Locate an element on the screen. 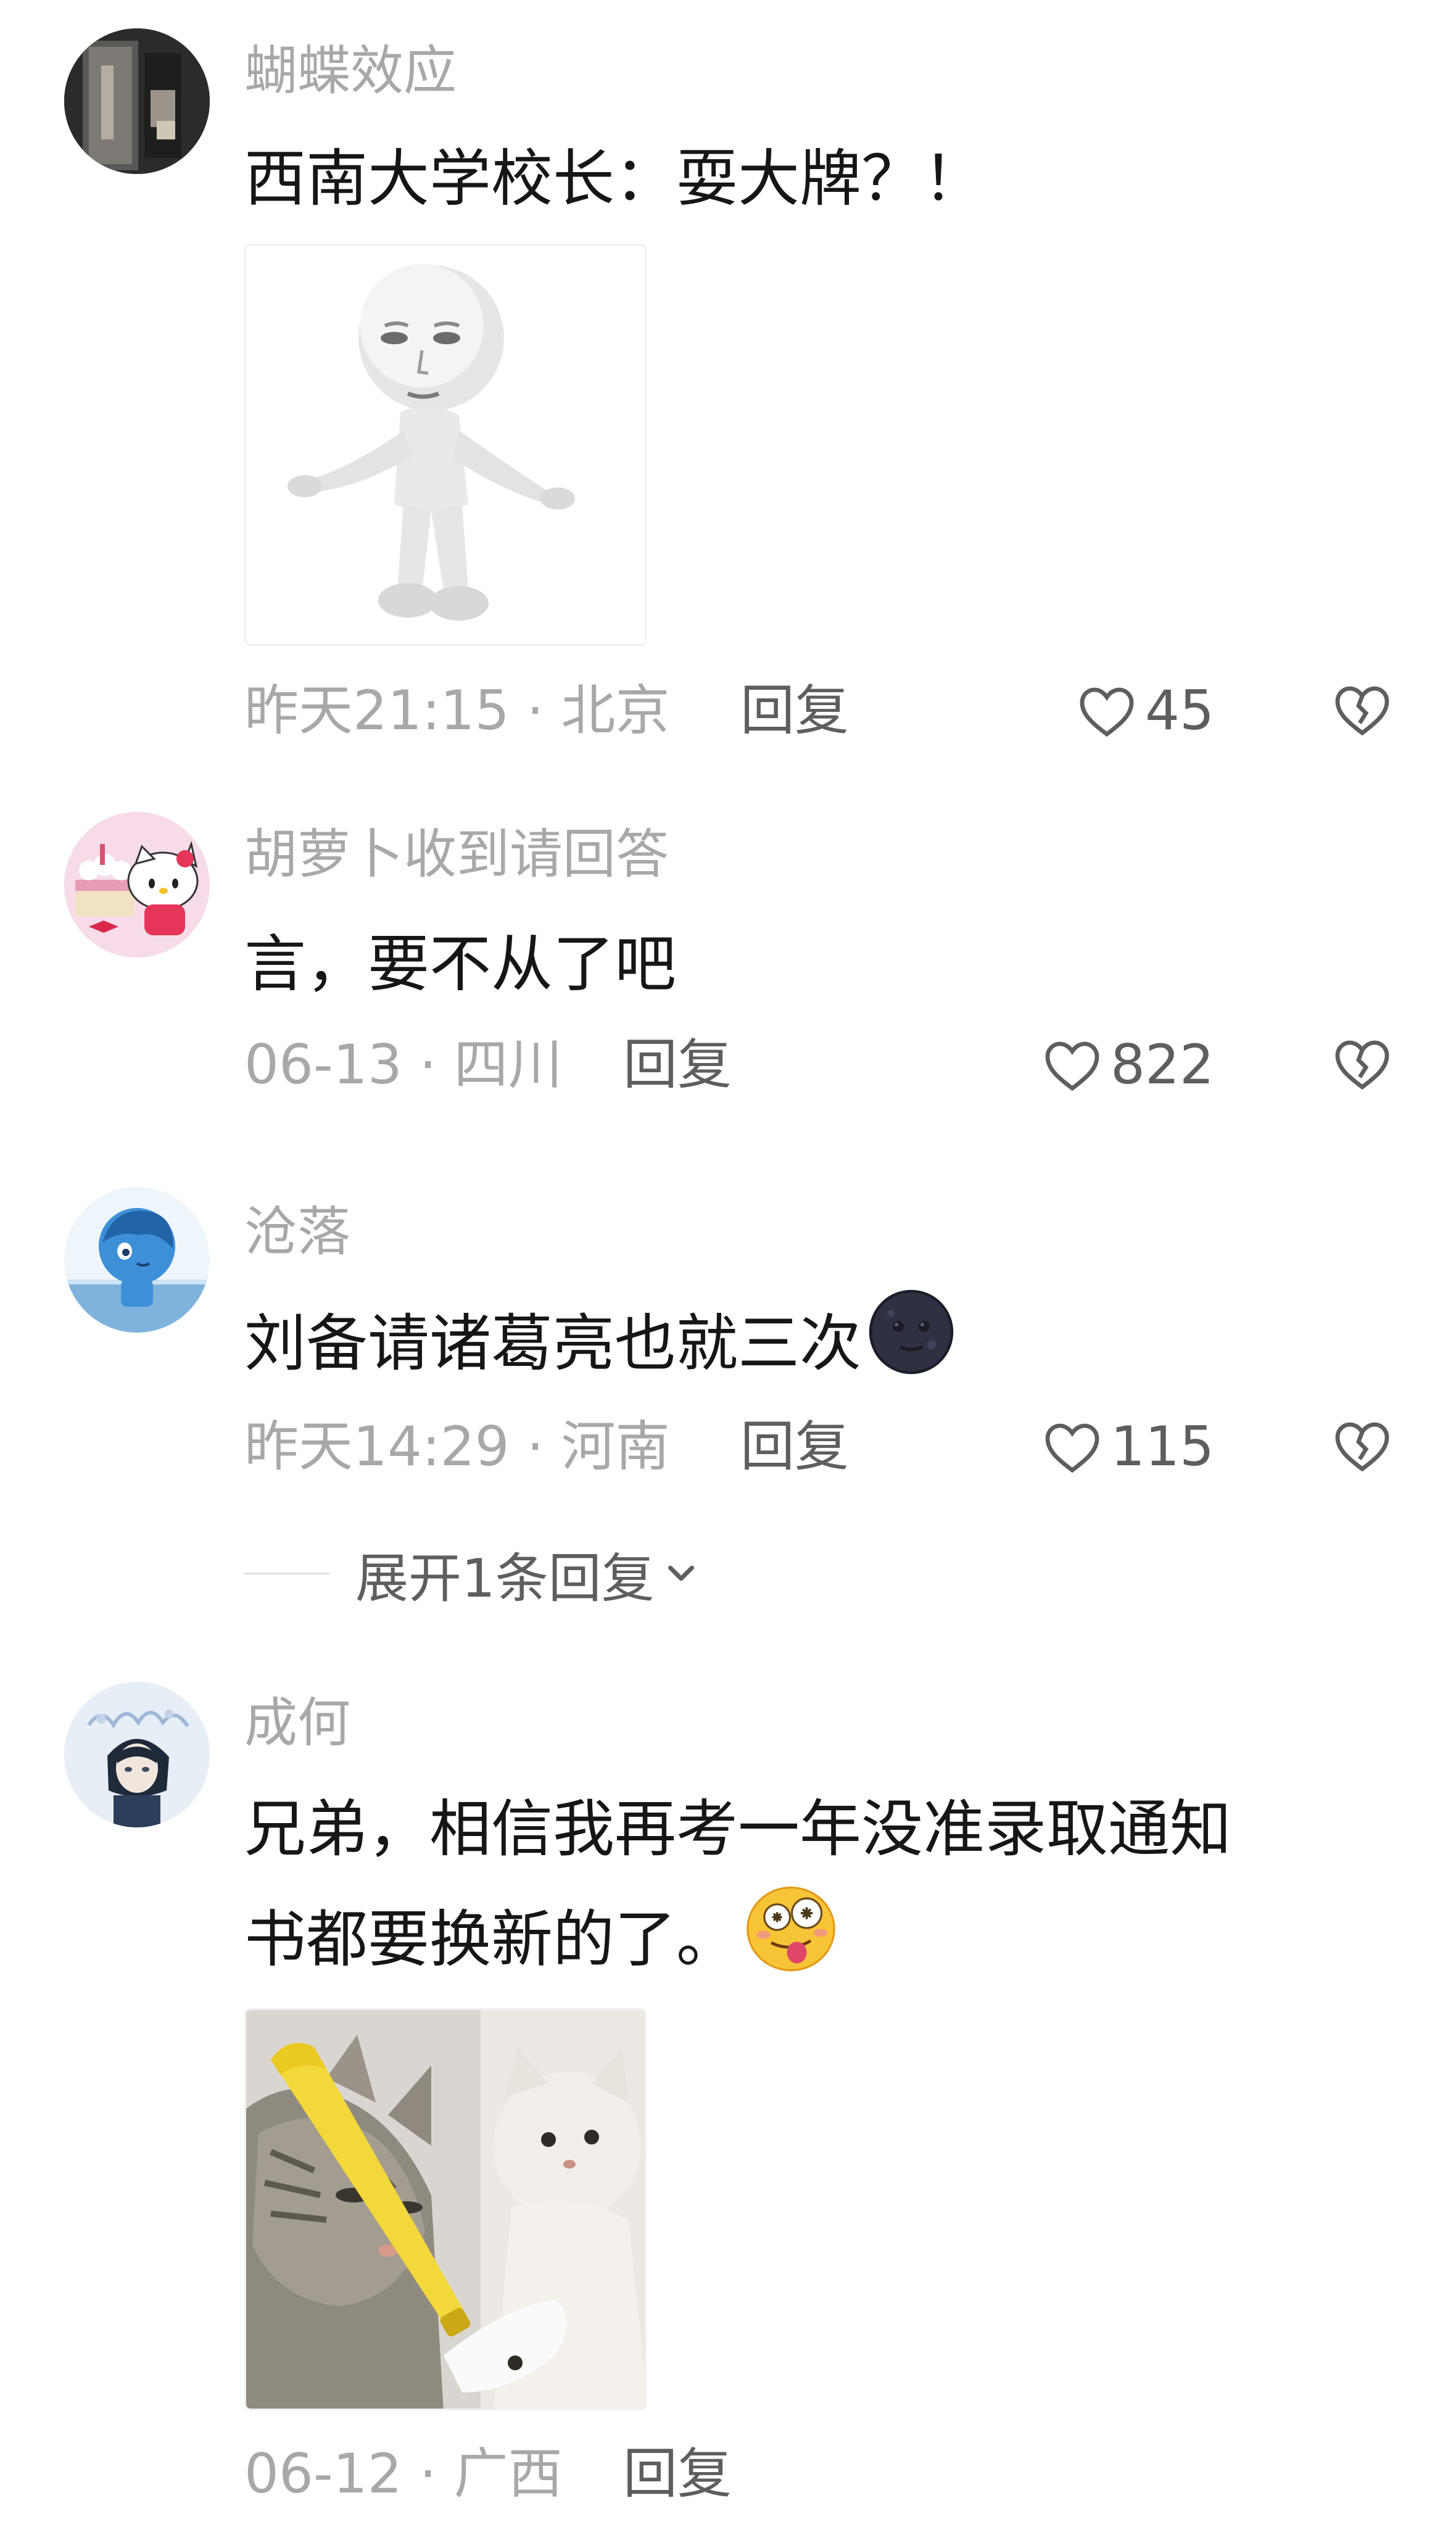  like-count: 45 is located at coordinates (1179, 710).